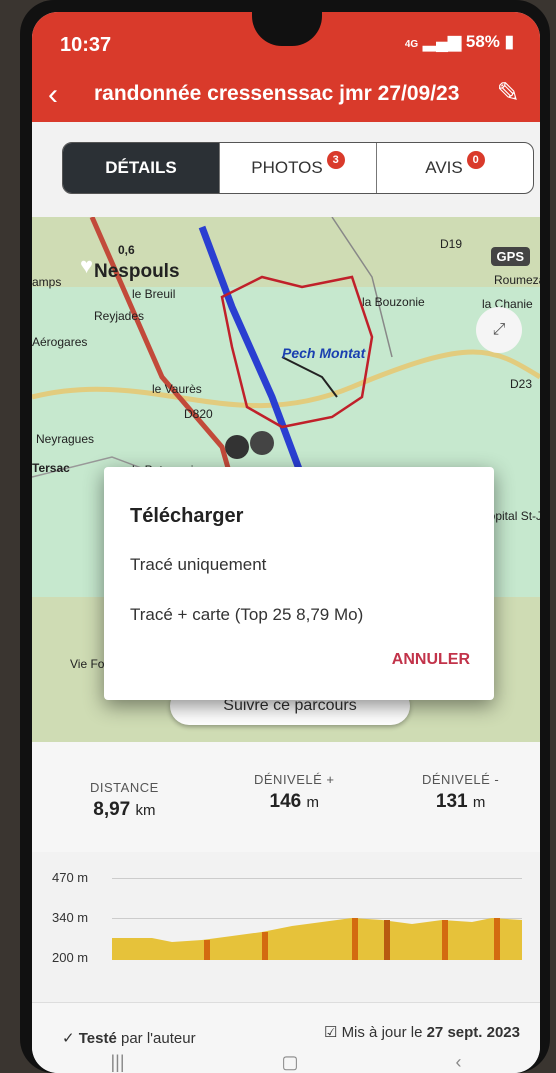  What do you see at coordinates (119, 316) in the screenshot?
I see `map-label: Reyjades` at bounding box center [119, 316].